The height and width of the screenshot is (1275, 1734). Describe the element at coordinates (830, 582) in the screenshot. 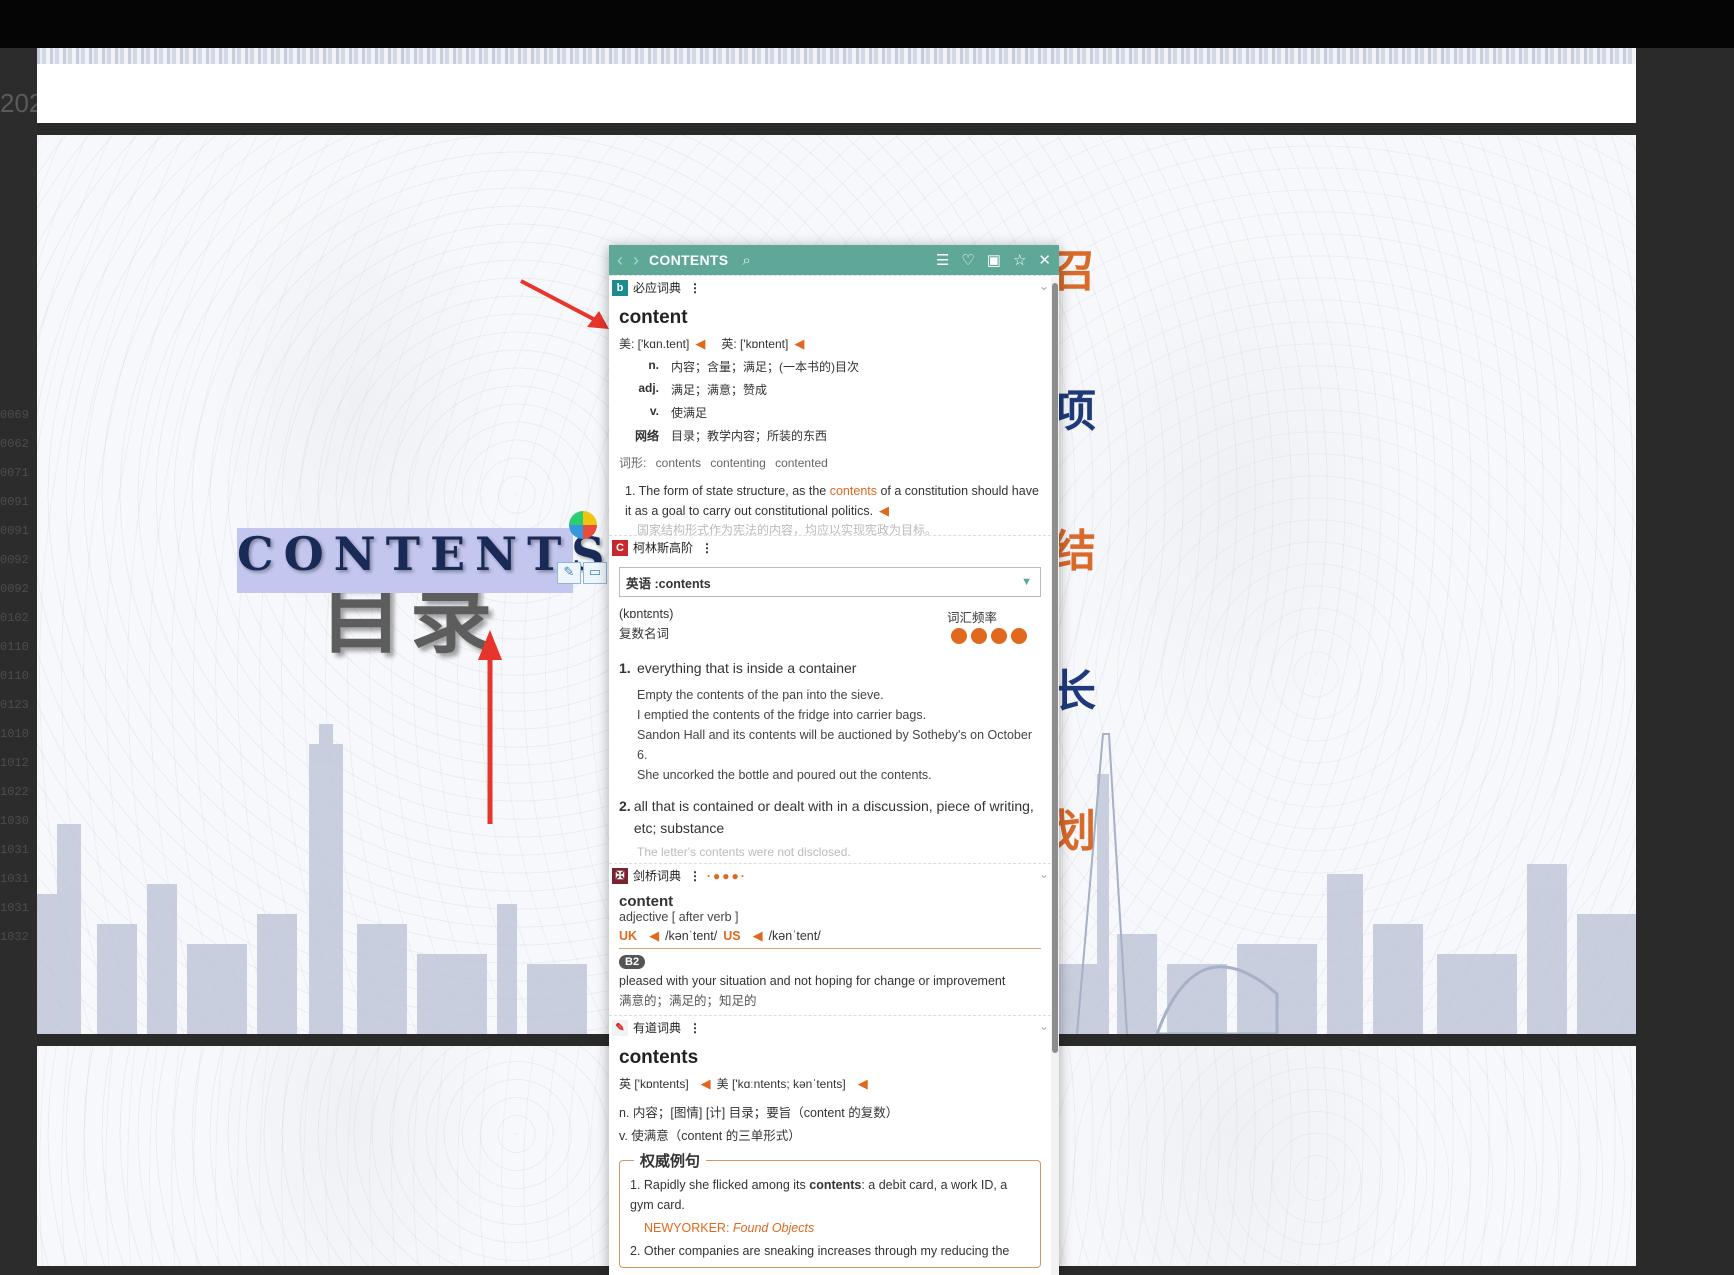

I see `collins-select: 英语 :contents ▼` at that location.